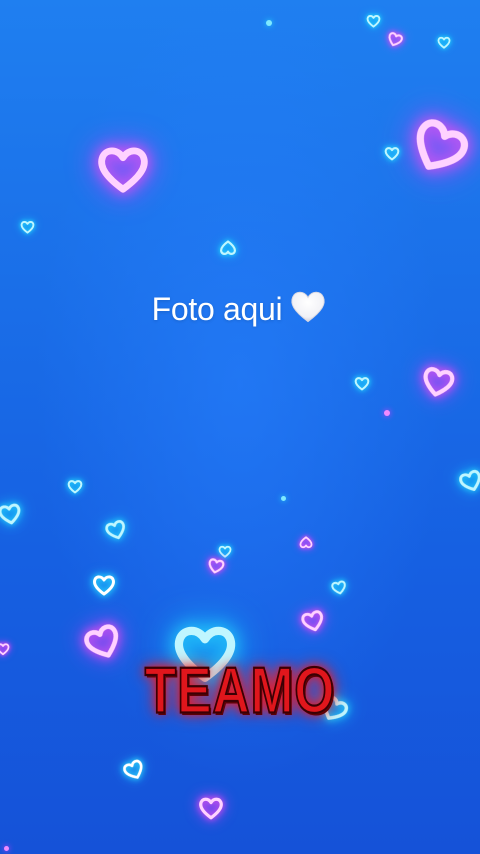  What do you see at coordinates (217, 309) in the screenshot?
I see `caption-text: Foto aqui` at bounding box center [217, 309].